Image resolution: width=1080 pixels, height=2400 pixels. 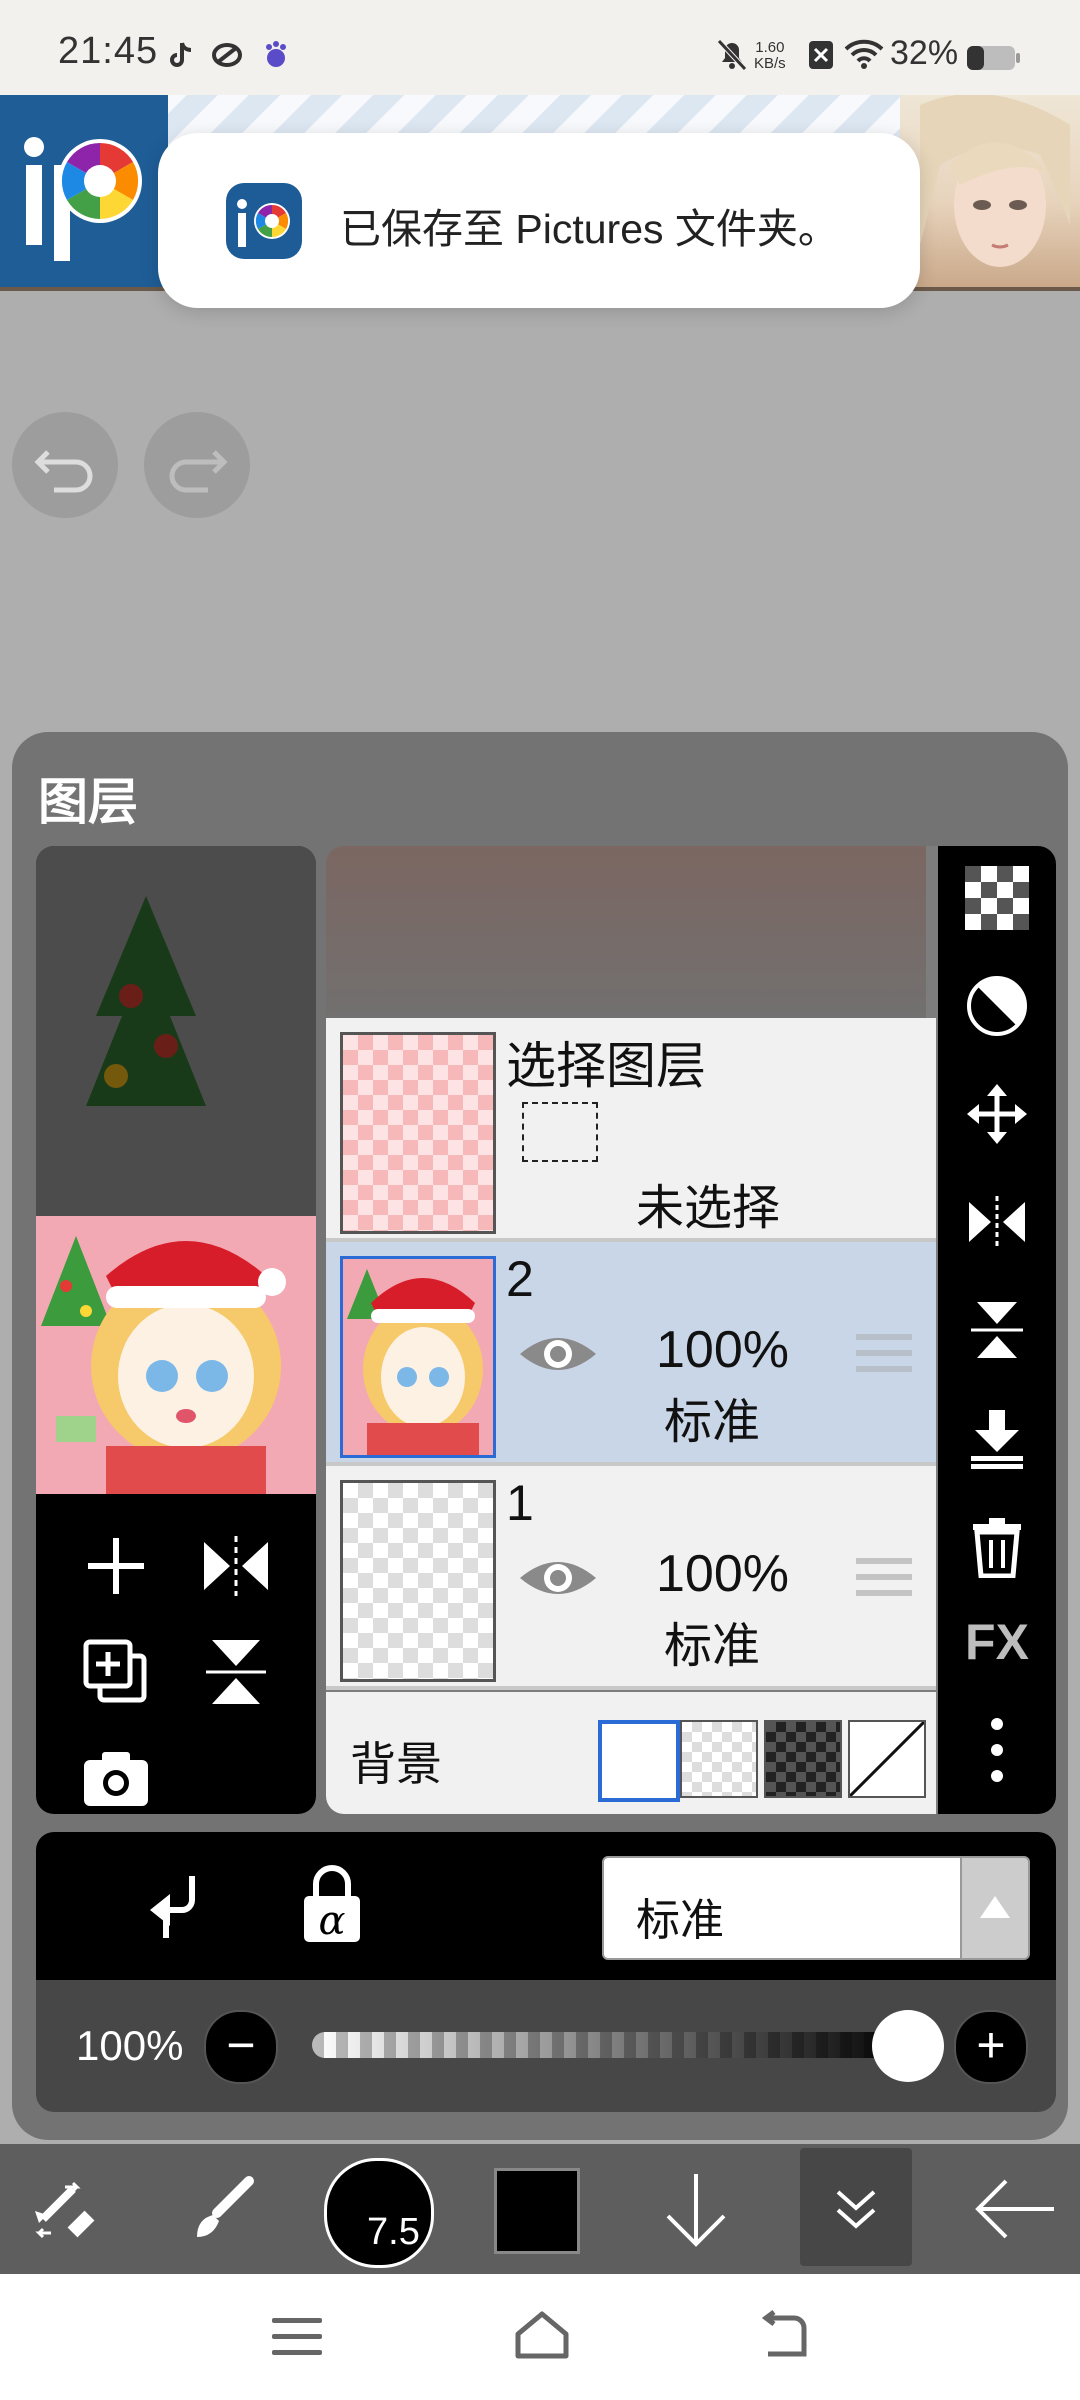 I want to click on opacity-decrease-button: −, so click(x=241, y=2047).